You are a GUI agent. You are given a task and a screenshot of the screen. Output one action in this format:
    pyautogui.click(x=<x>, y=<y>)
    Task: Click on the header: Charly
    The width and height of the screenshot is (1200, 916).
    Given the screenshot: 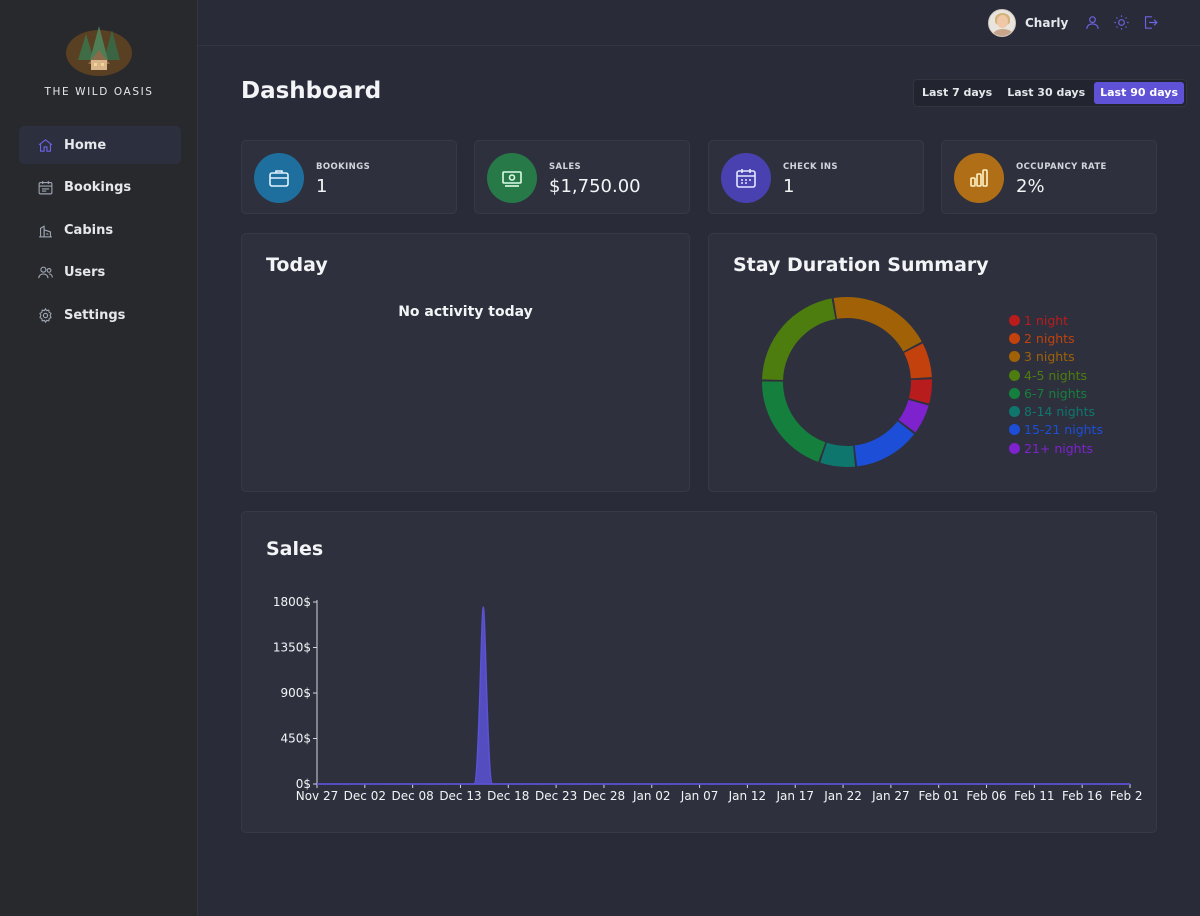 What is the action you would take?
    pyautogui.click(x=699, y=23)
    